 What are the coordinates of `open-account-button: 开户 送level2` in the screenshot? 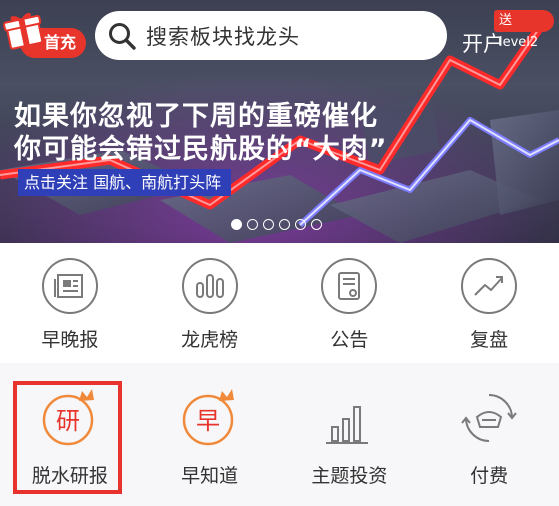 It's located at (506, 35).